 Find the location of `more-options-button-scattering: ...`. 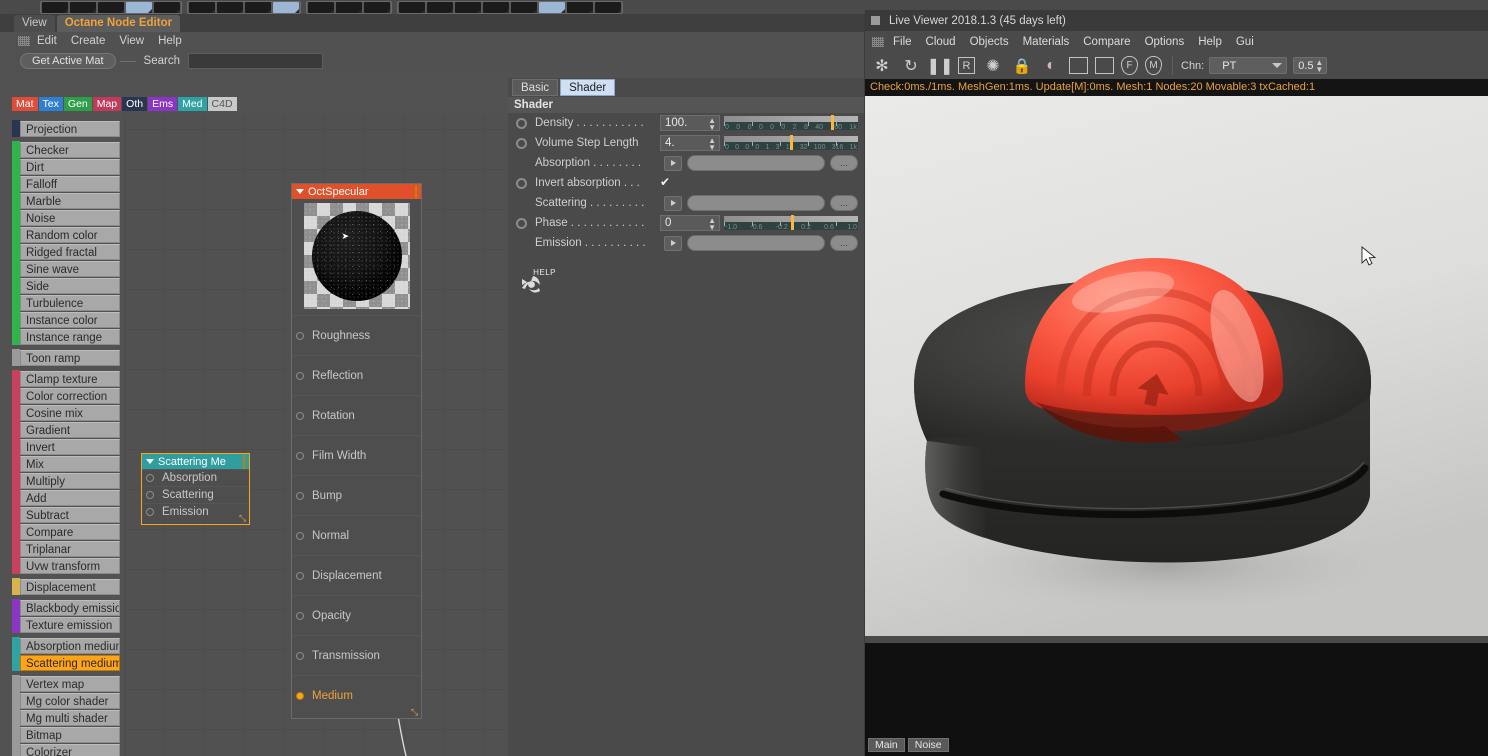

more-options-button-scattering: ... is located at coordinates (844, 203).